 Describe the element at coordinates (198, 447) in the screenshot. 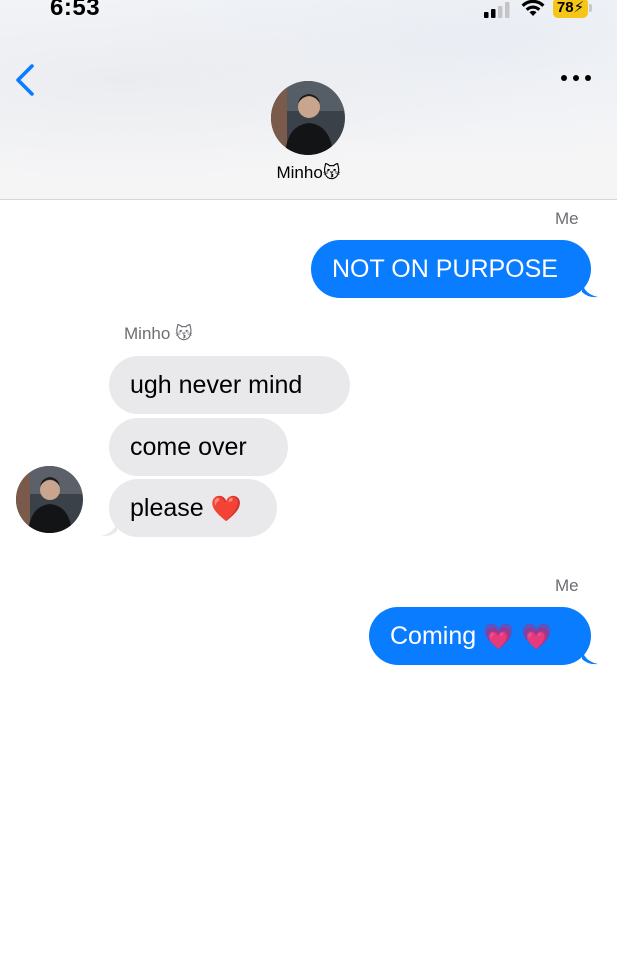

I see `message-bubble-incoming: come over` at that location.